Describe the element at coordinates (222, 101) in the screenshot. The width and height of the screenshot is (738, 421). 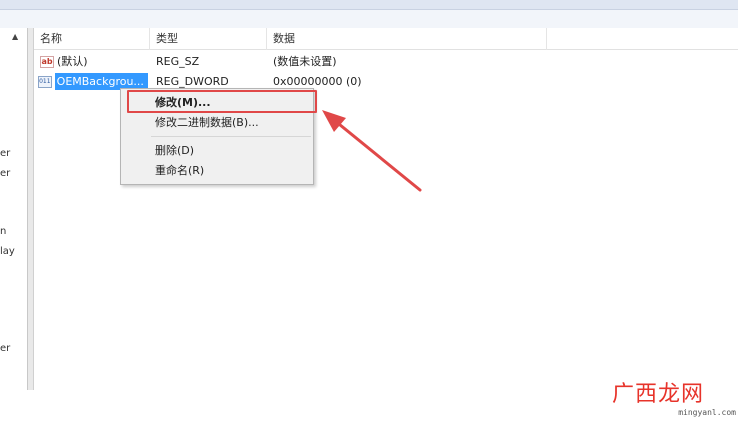
I see `annotation-highlight-box` at that location.